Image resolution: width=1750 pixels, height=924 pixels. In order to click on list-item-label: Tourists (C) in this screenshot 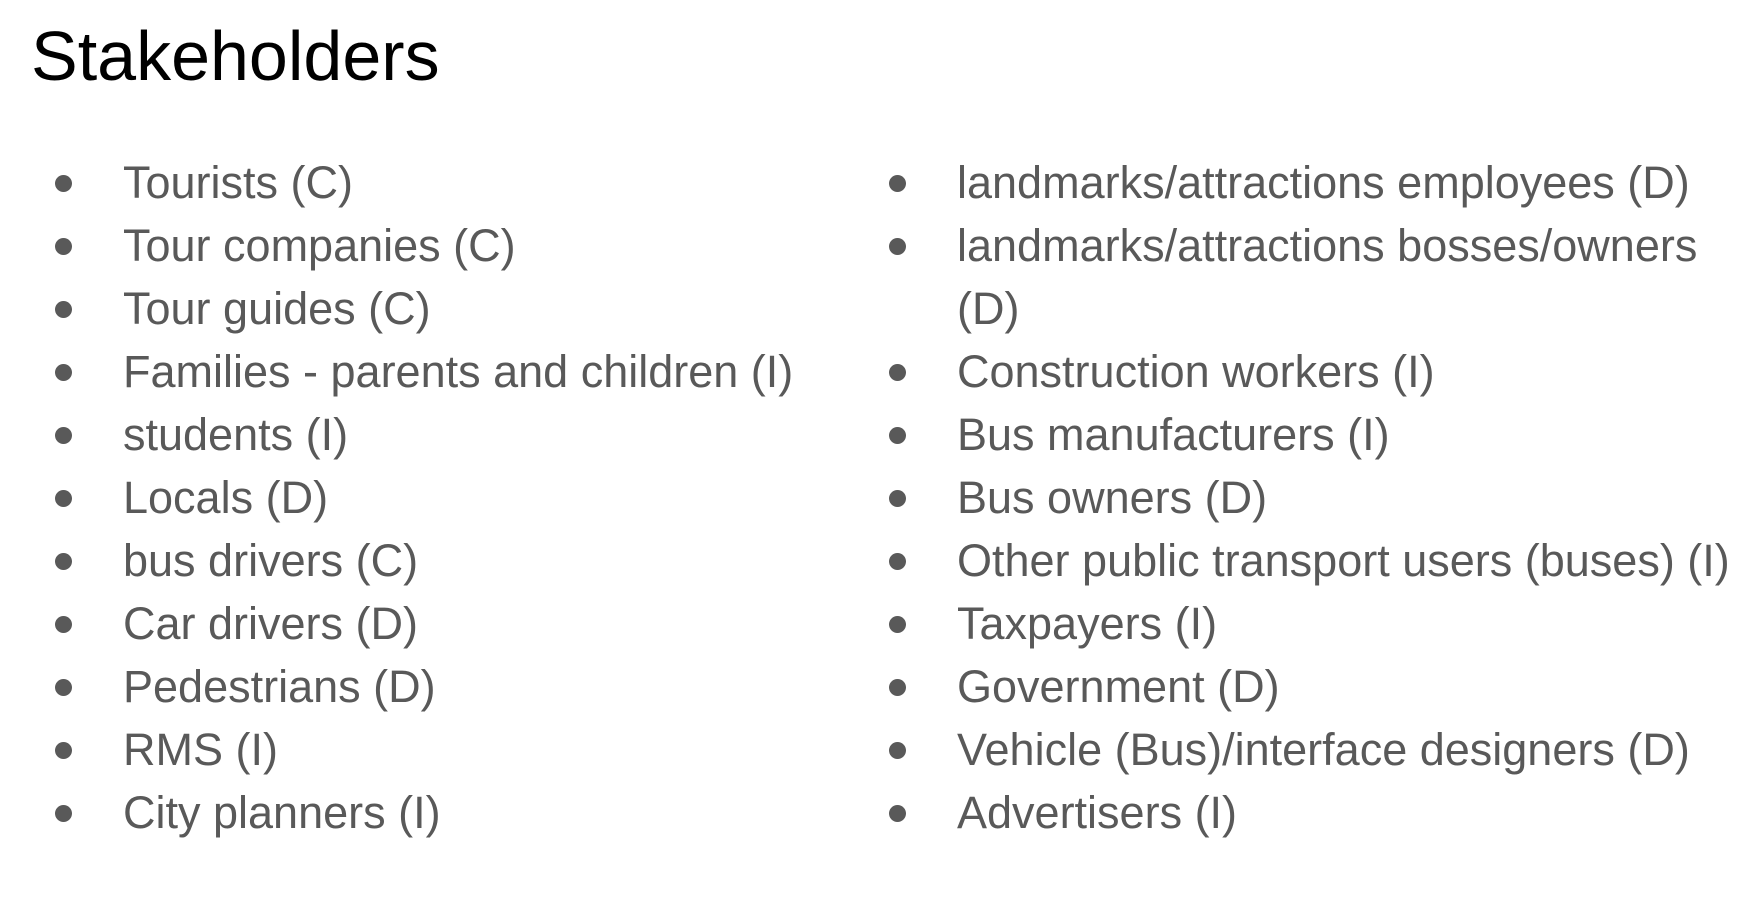, I will do `click(238, 182)`.